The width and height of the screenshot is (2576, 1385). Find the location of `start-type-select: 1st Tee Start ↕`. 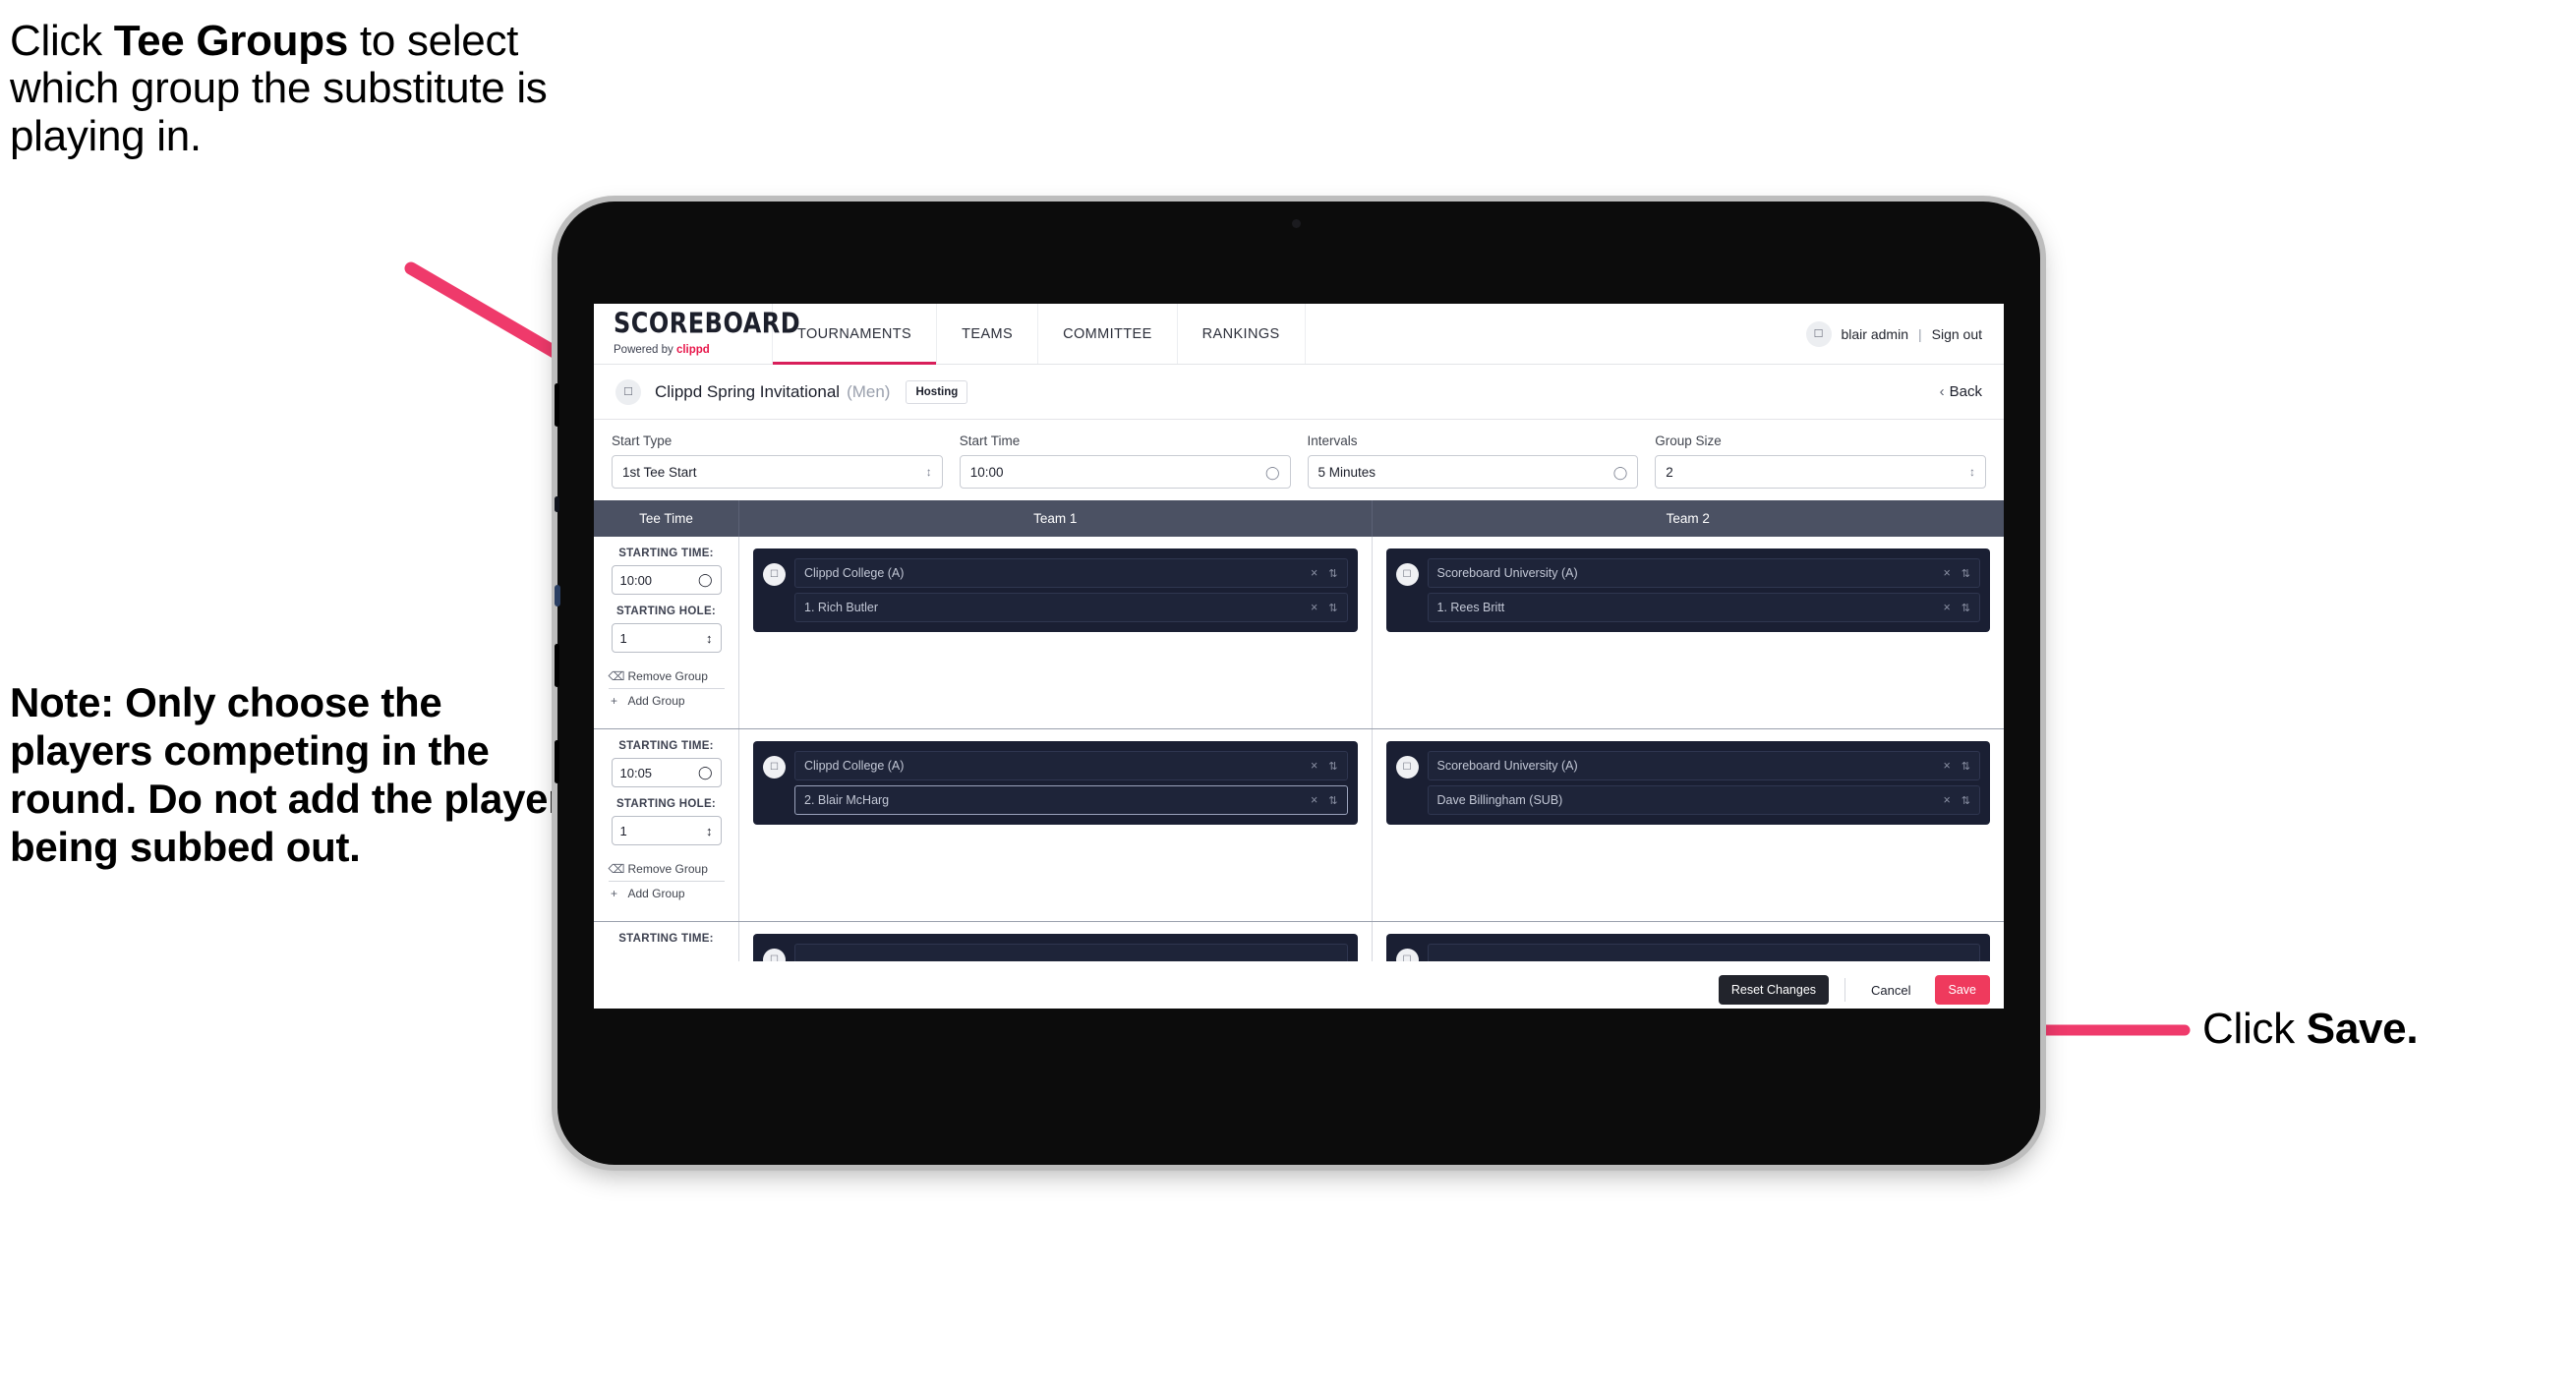

start-type-select: 1st Tee Start ↕ is located at coordinates (777, 472).